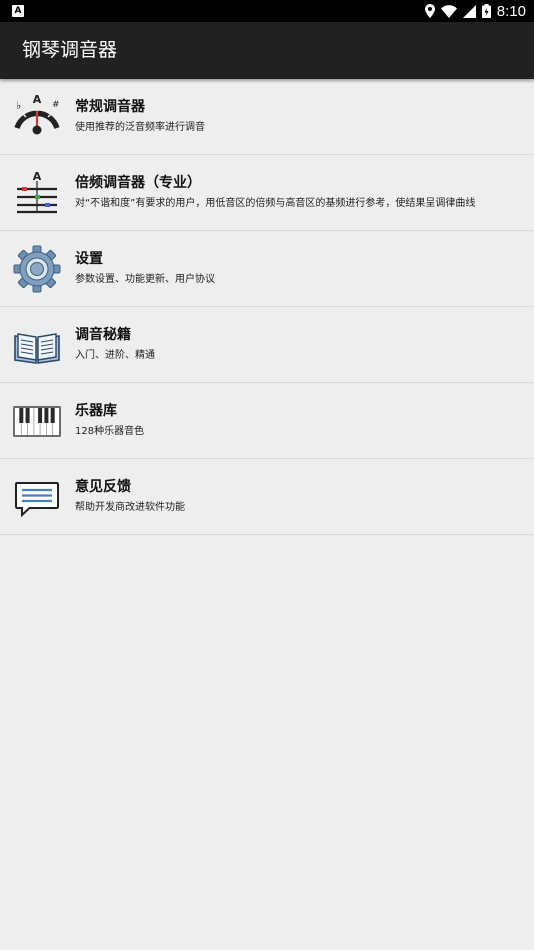  I want to click on menu-item-title: 倍频调音器（专业）, so click(138, 183).